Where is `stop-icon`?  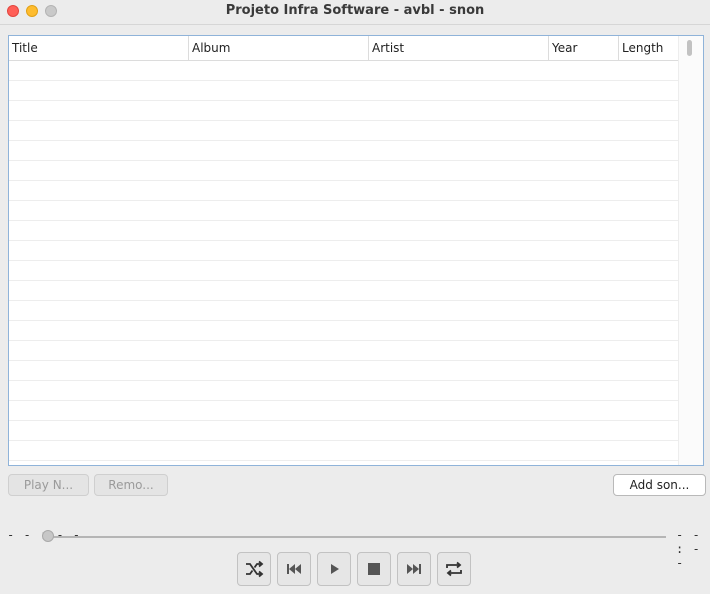 stop-icon is located at coordinates (374, 569).